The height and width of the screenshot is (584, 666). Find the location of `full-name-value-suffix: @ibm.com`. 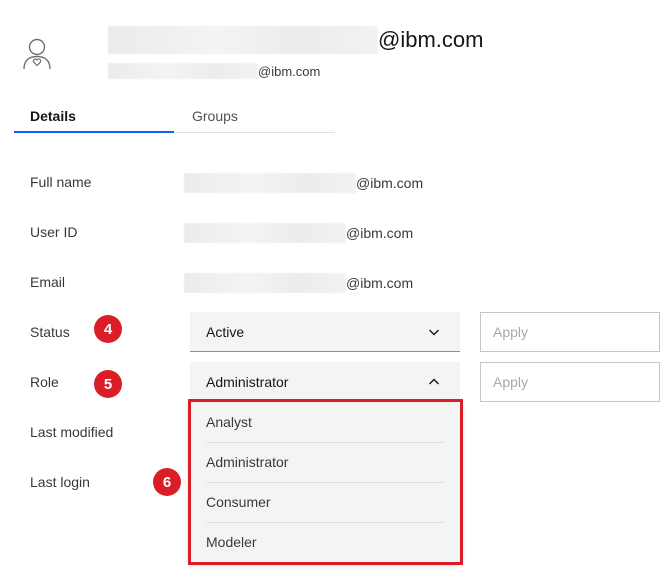

full-name-value-suffix: @ibm.com is located at coordinates (390, 183).